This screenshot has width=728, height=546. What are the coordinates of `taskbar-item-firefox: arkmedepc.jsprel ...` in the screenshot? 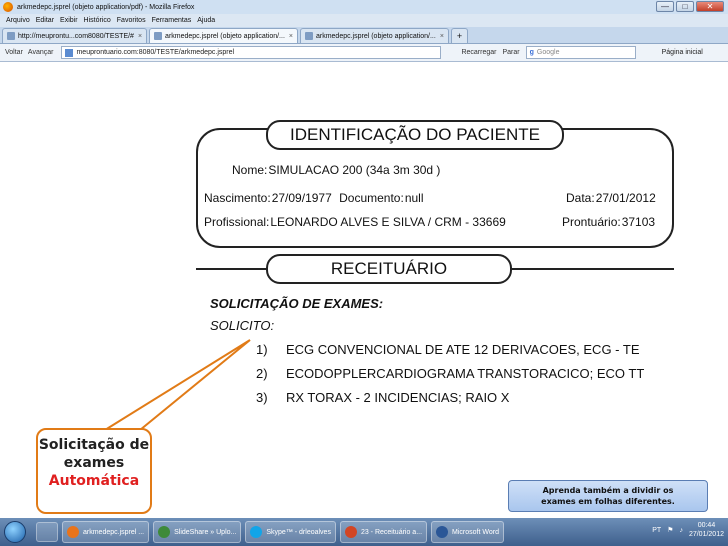 It's located at (106, 532).